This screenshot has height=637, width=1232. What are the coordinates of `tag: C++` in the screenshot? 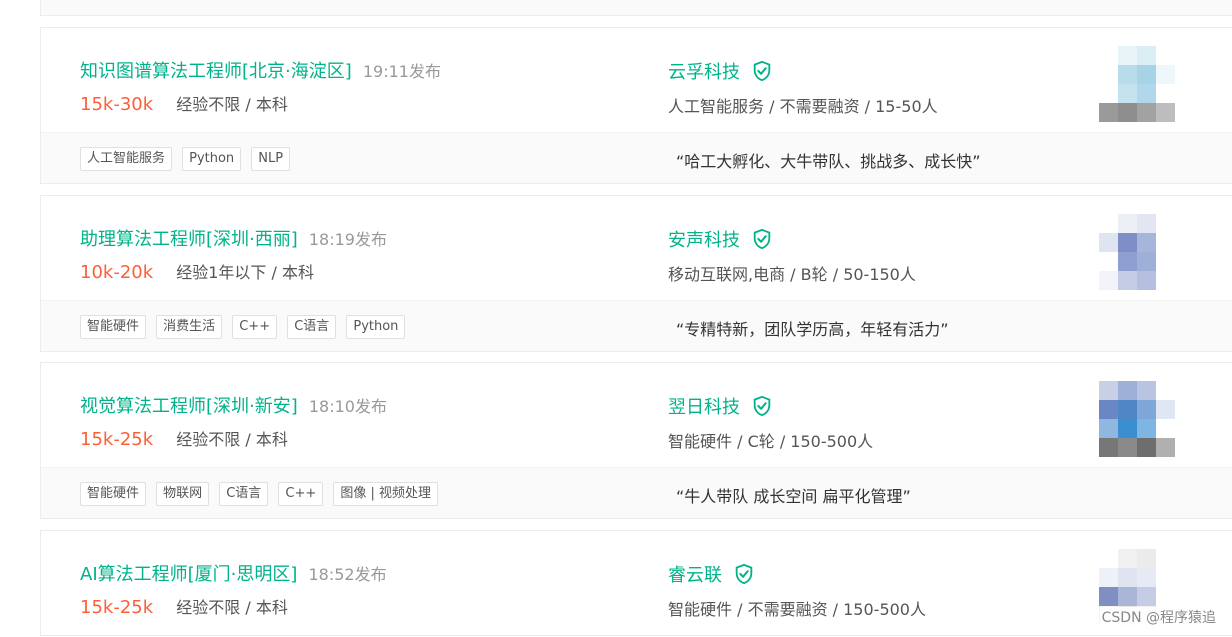 It's located at (255, 327).